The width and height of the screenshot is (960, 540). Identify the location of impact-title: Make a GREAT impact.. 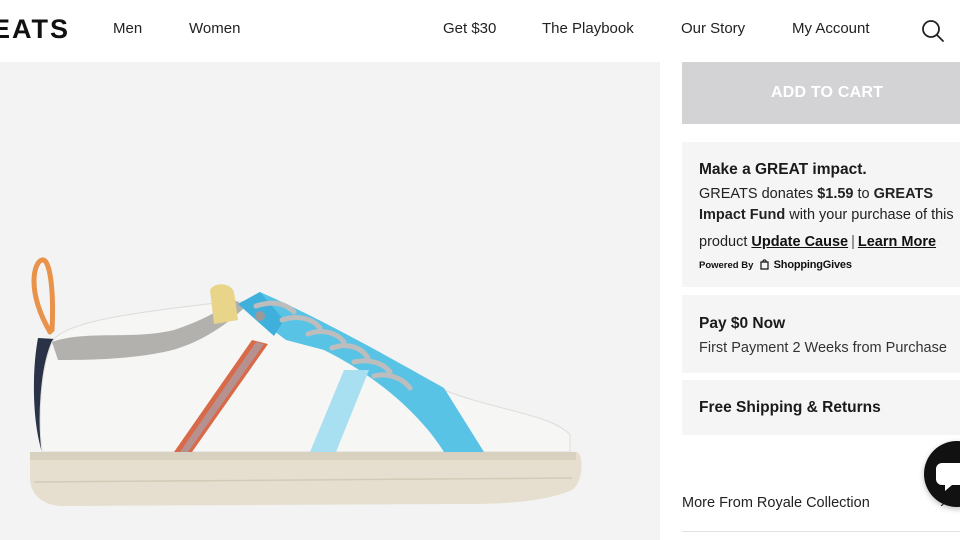
(783, 169).